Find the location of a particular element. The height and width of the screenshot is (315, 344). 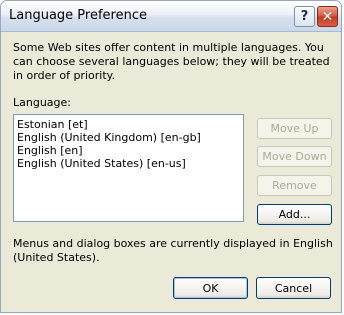

language-item: English (United States) [en-us] is located at coordinates (128, 163).